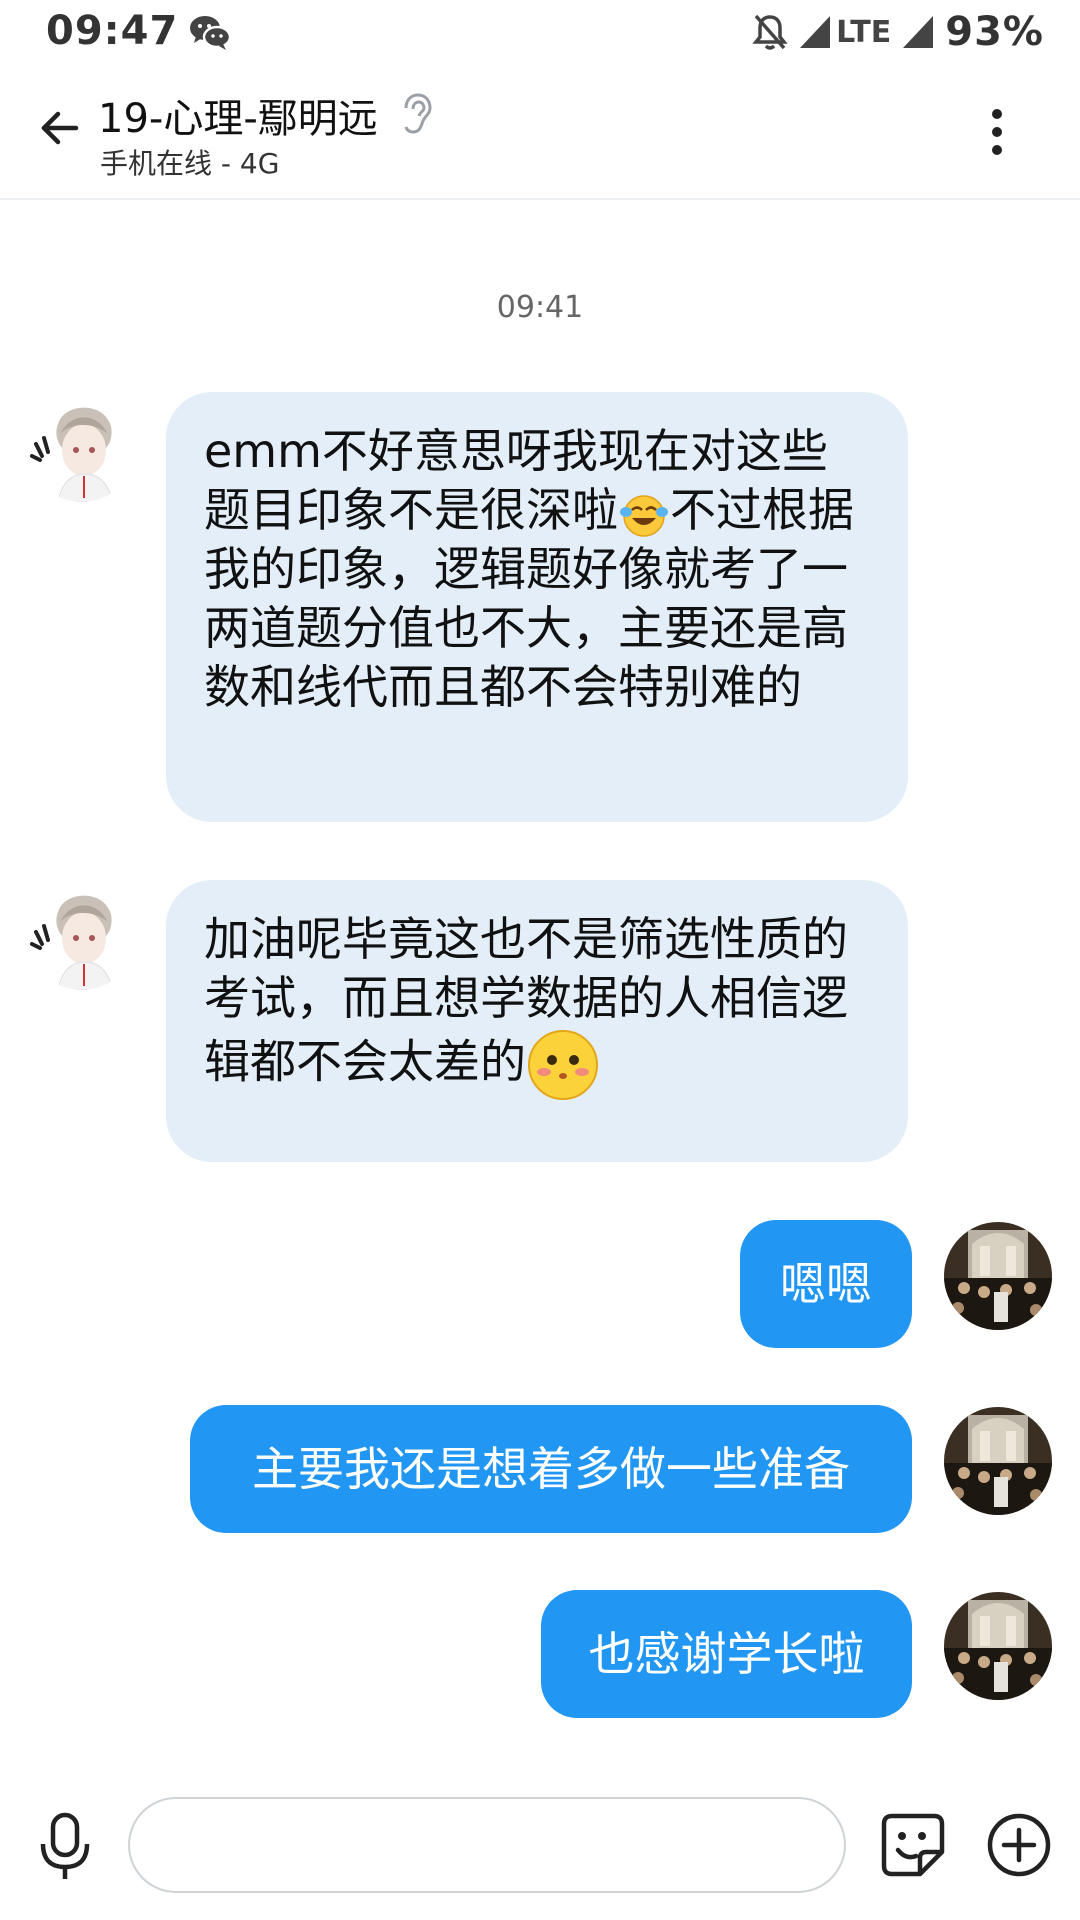 This screenshot has width=1080, height=1920. What do you see at coordinates (211, 33) in the screenshot?
I see `wechat-notification-icon` at bounding box center [211, 33].